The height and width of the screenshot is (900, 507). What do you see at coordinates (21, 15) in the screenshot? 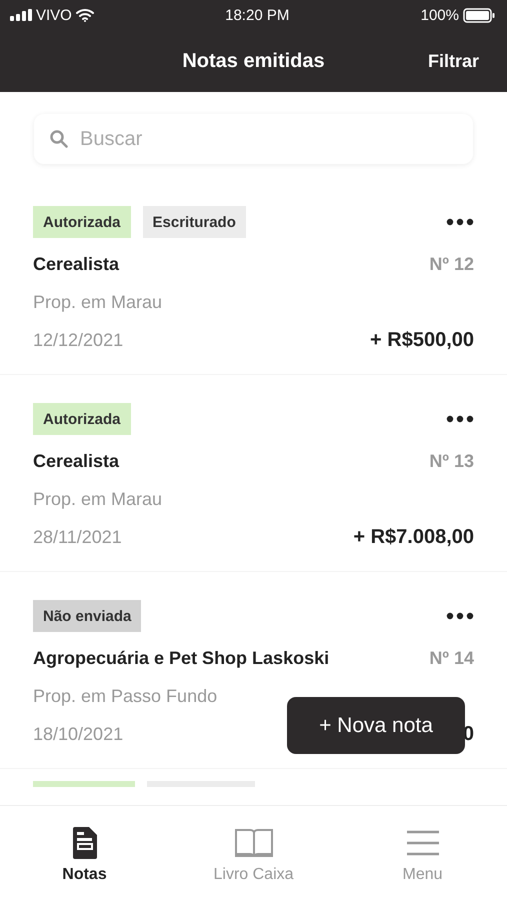
I see `signal-icon` at bounding box center [21, 15].